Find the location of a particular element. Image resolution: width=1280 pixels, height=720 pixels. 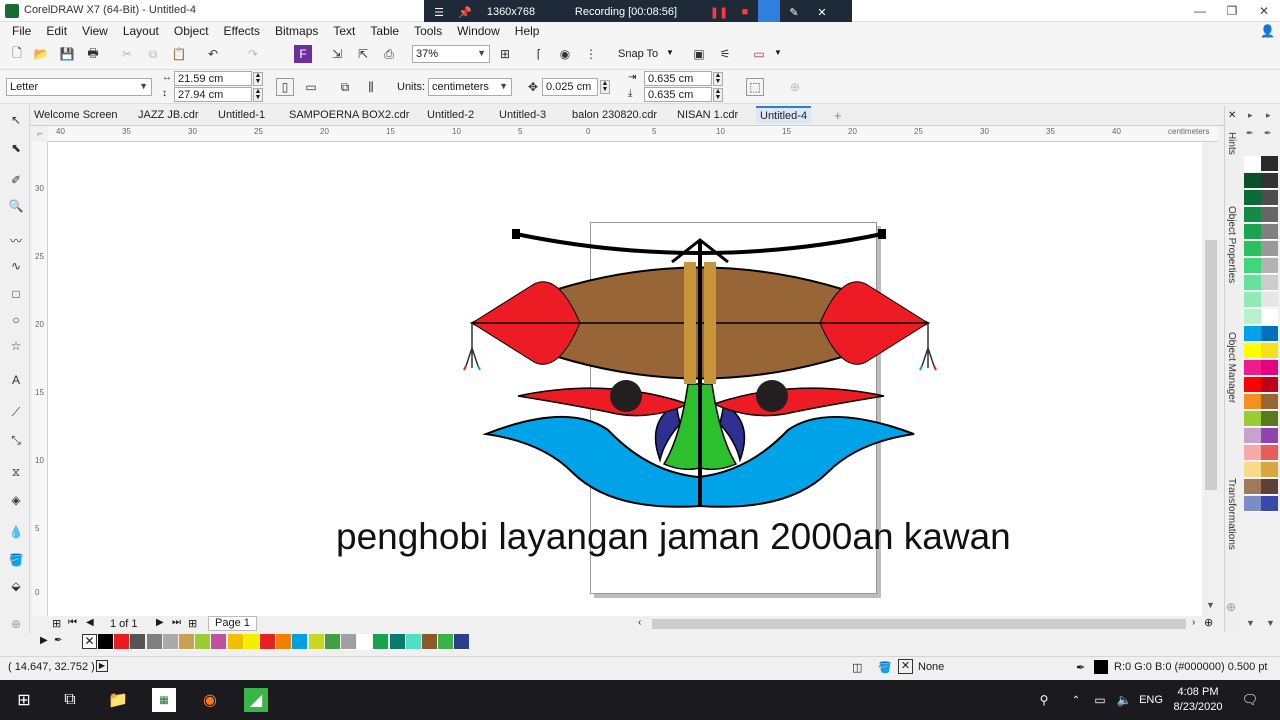

nudge-input: 0.025 cm is located at coordinates (570, 87).